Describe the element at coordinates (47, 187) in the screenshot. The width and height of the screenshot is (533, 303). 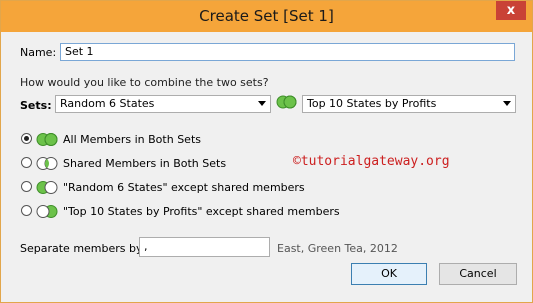
I see `venn-left-except-icon` at that location.